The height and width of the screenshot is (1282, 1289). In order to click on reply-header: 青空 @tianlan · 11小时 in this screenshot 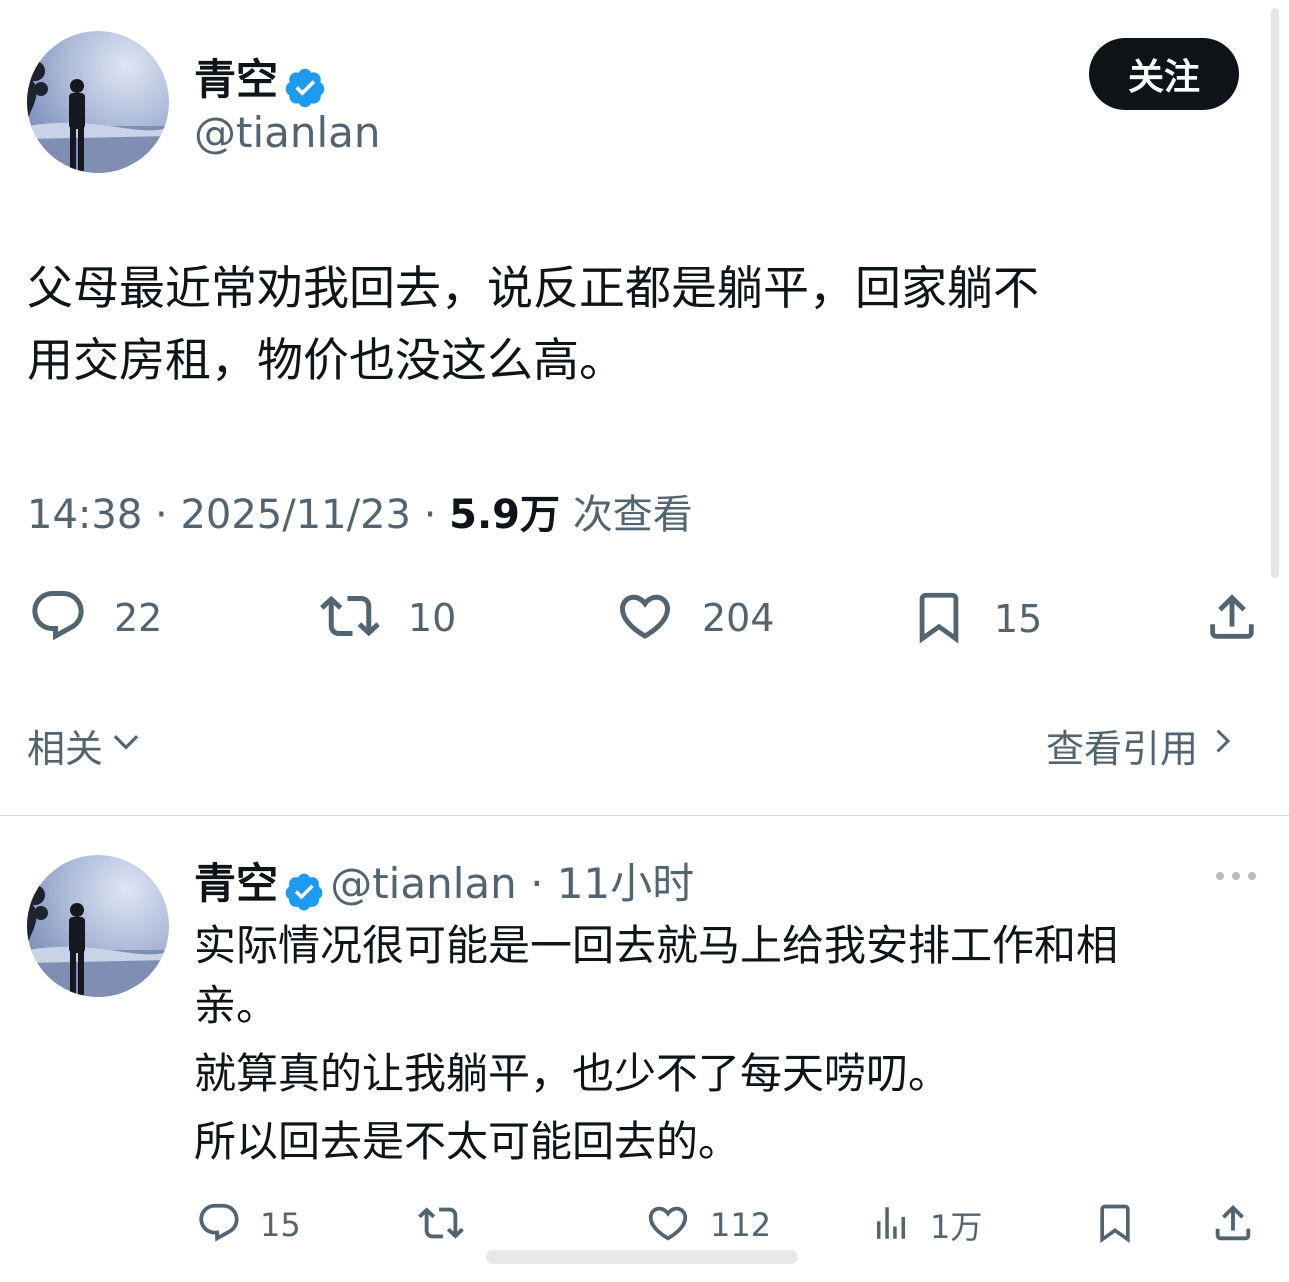, I will do `click(444, 883)`.